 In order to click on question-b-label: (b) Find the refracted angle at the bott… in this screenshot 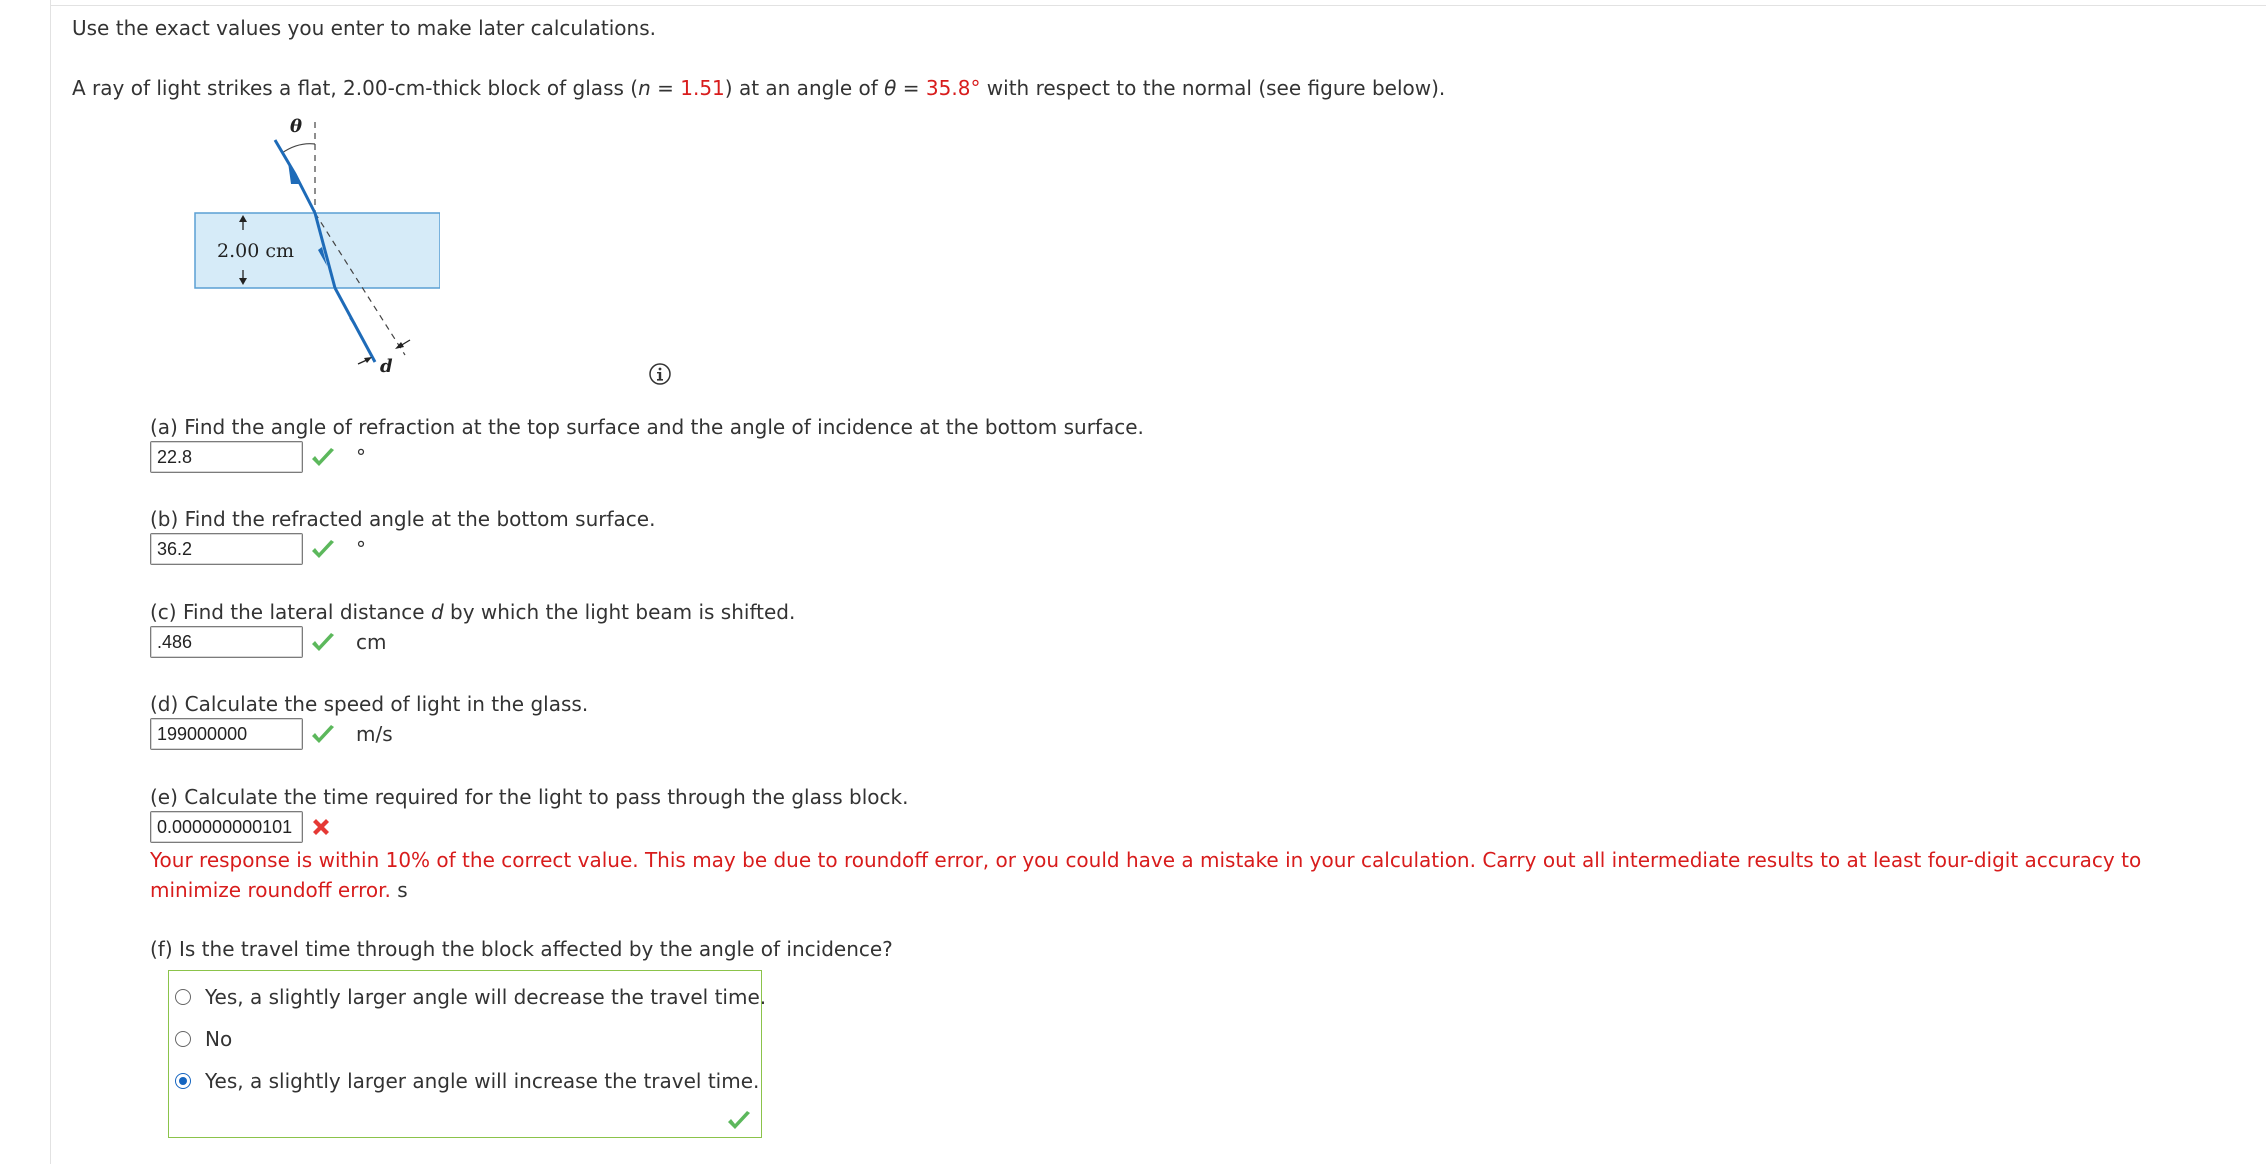, I will do `click(403, 519)`.